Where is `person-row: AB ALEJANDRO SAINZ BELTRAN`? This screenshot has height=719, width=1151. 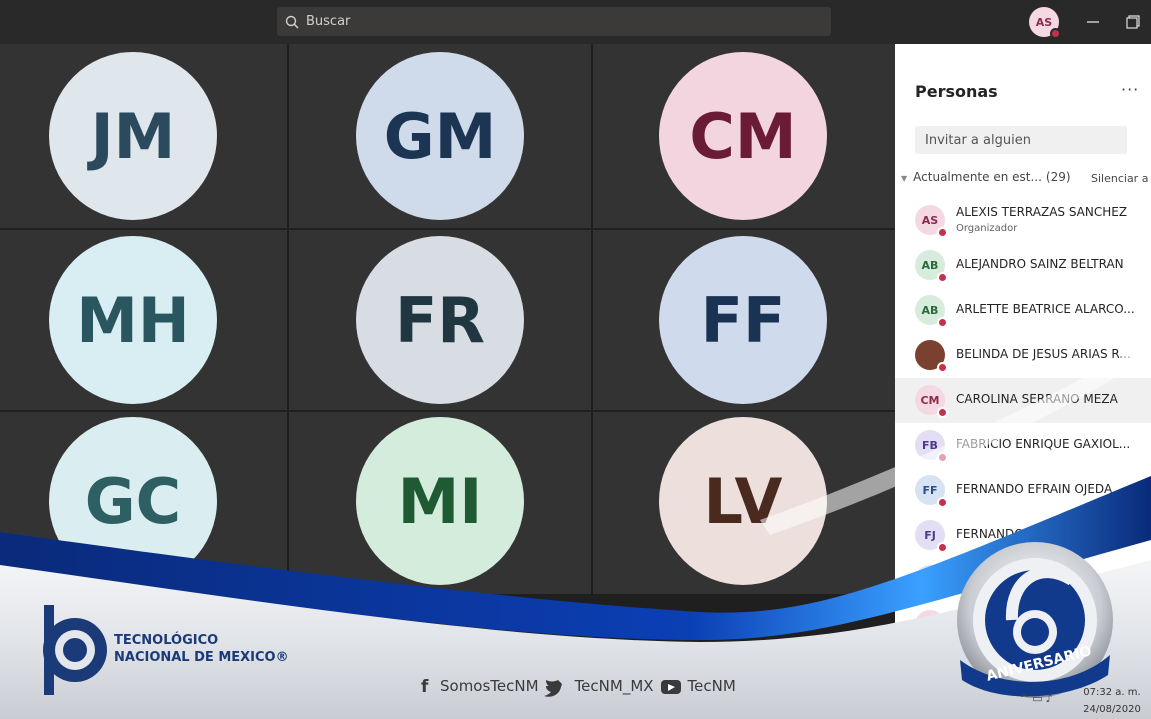
person-row: AB ALEJANDRO SAINZ BELTRAN is located at coordinates (1023, 265).